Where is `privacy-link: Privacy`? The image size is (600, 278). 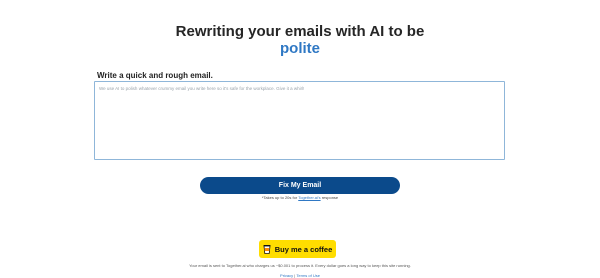
privacy-link: Privacy is located at coordinates (286, 275).